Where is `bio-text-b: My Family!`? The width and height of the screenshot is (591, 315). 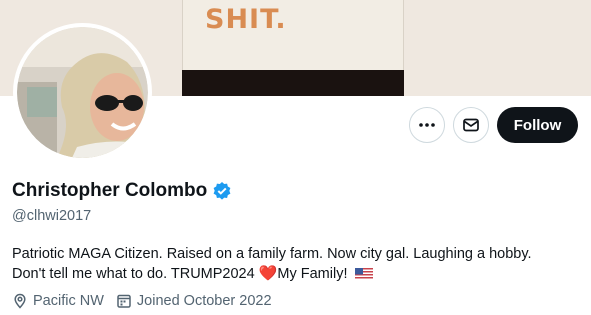
bio-text-b: My Family! is located at coordinates (314, 274).